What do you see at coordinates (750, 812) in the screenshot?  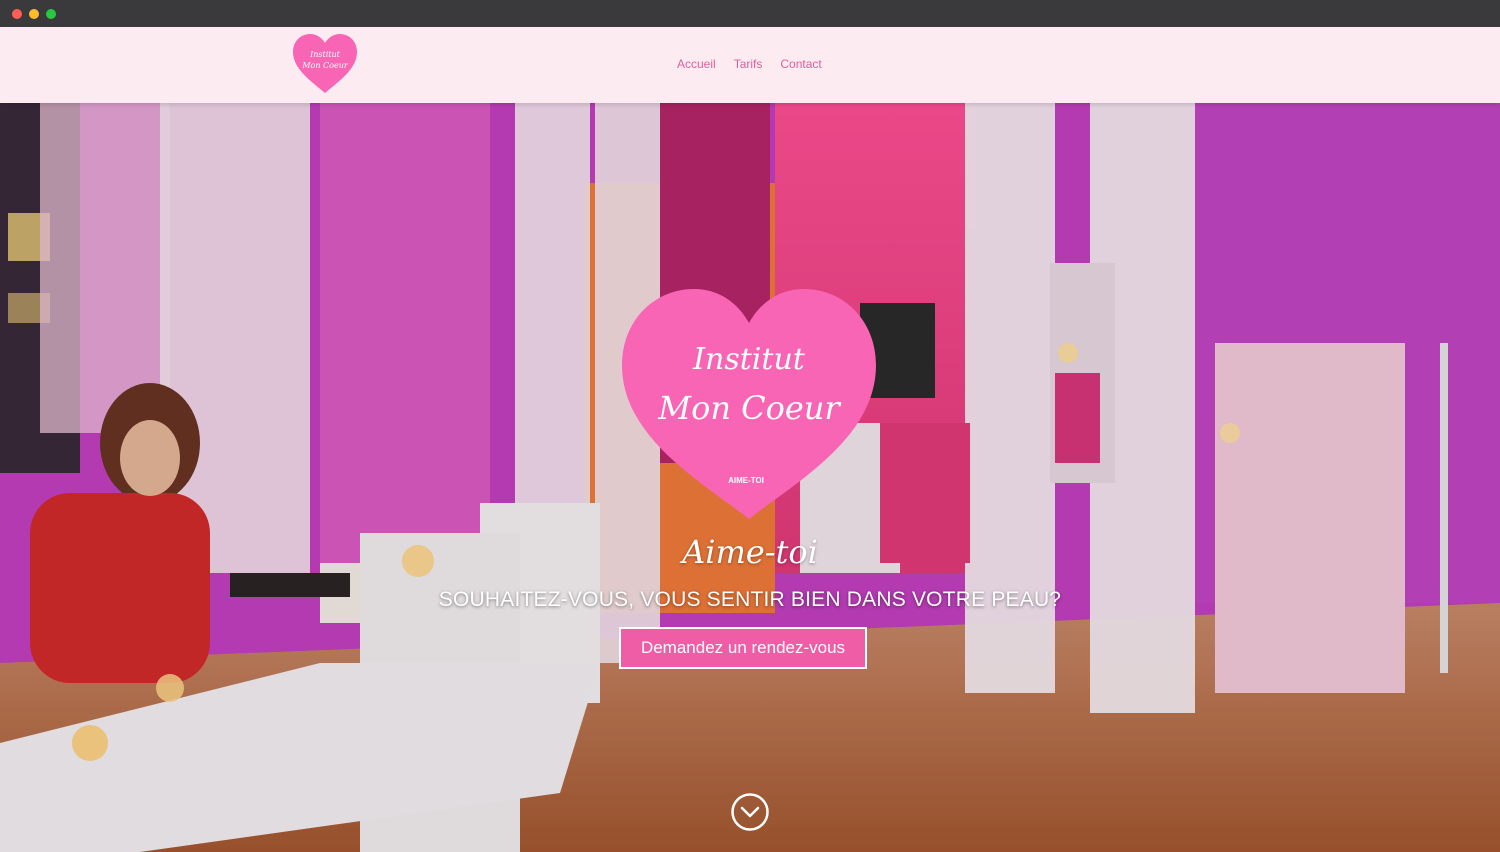 I see `chevron-down-circle-icon` at bounding box center [750, 812].